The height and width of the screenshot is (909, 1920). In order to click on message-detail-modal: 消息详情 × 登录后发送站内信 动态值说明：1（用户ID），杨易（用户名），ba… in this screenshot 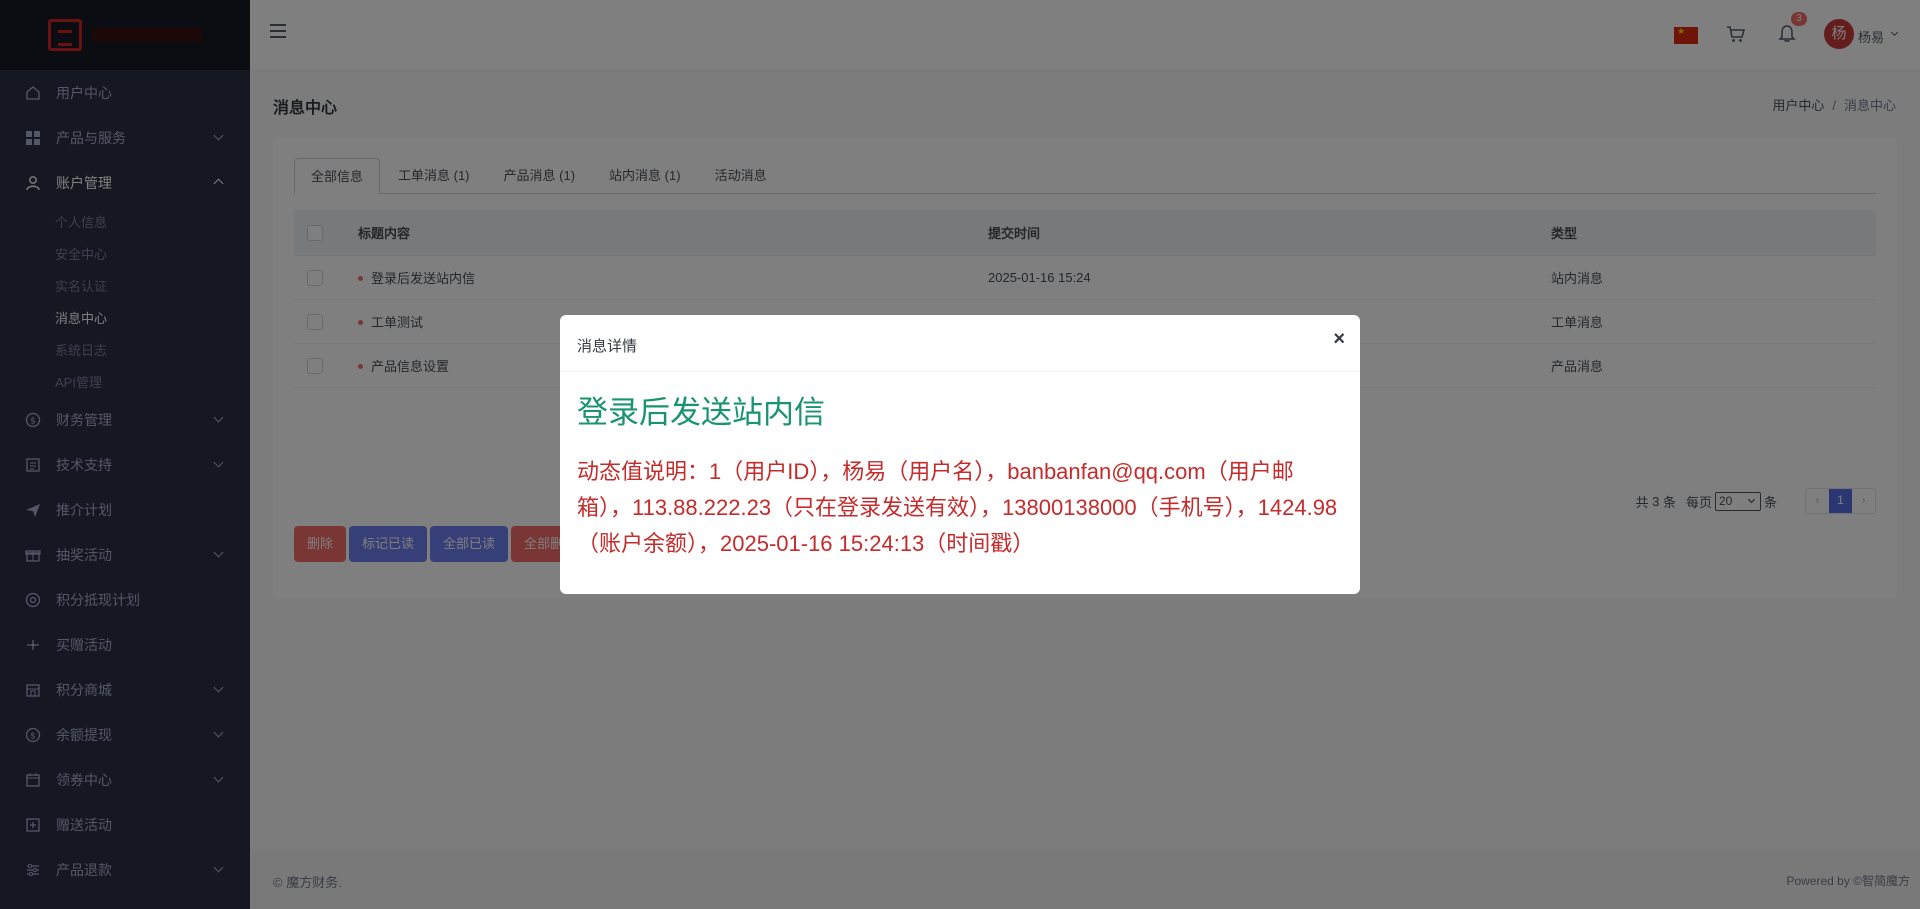, I will do `click(960, 454)`.